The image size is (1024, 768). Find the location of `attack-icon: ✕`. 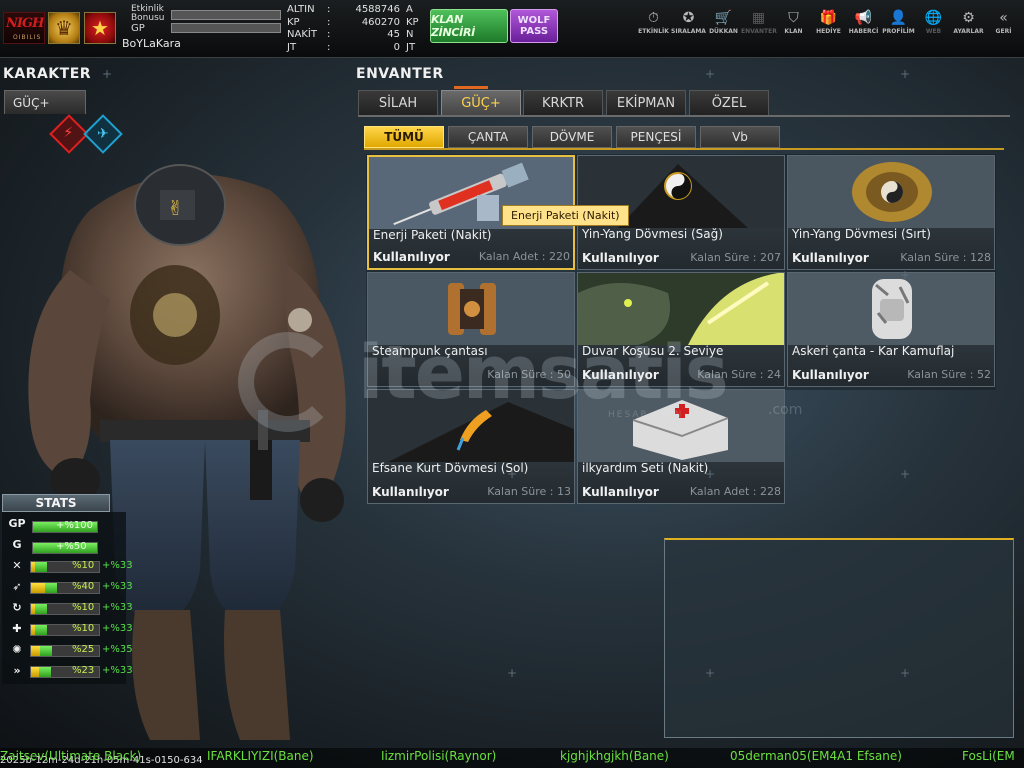

attack-icon: ✕ is located at coordinates (17, 565).